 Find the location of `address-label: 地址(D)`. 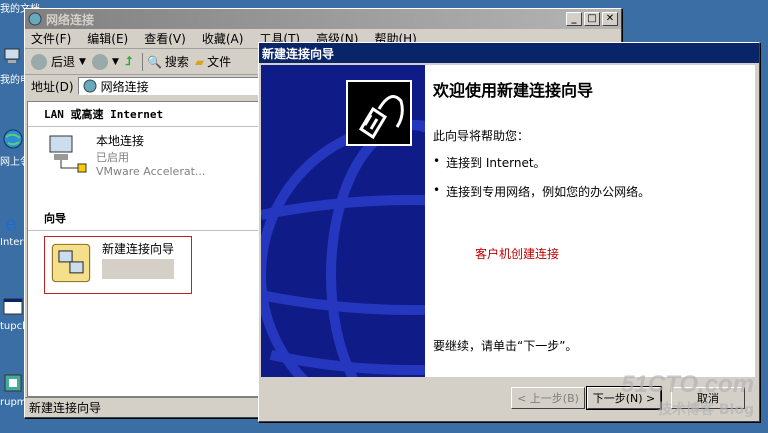

address-label: 地址(D) is located at coordinates (52, 86).